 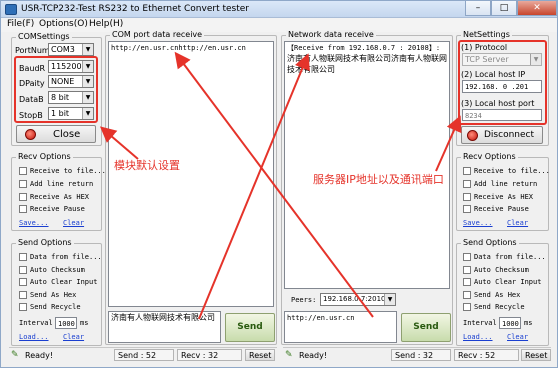 What do you see at coordinates (32, 50) in the screenshot?
I see `port-label: PortNum` at bounding box center [32, 50].